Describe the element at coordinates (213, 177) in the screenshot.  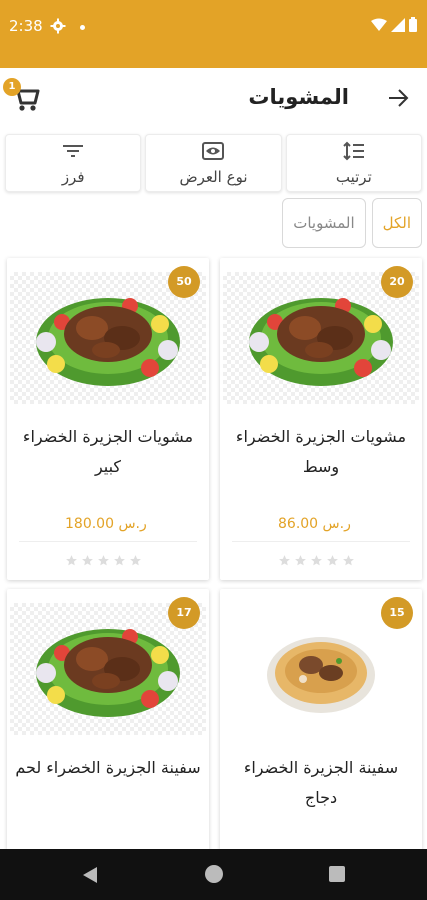
I see `view-type-label: نوع العرض` at that location.